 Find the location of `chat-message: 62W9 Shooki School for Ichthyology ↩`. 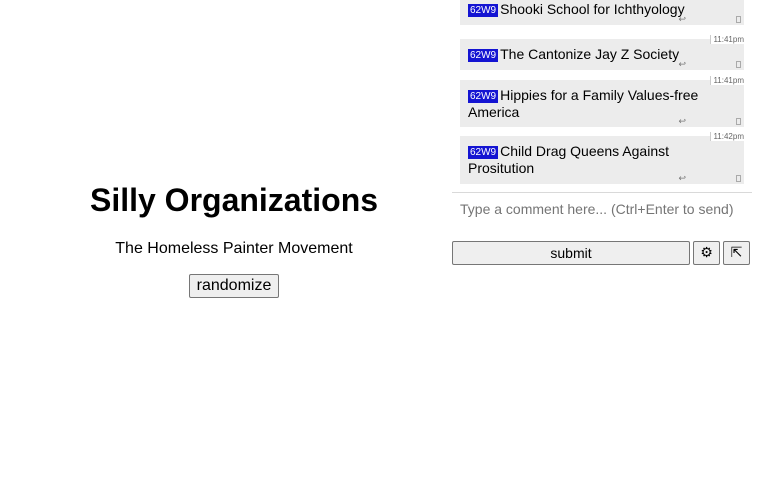

chat-message: 62W9 Shooki School for Ichthyology ↩ is located at coordinates (602, 12).